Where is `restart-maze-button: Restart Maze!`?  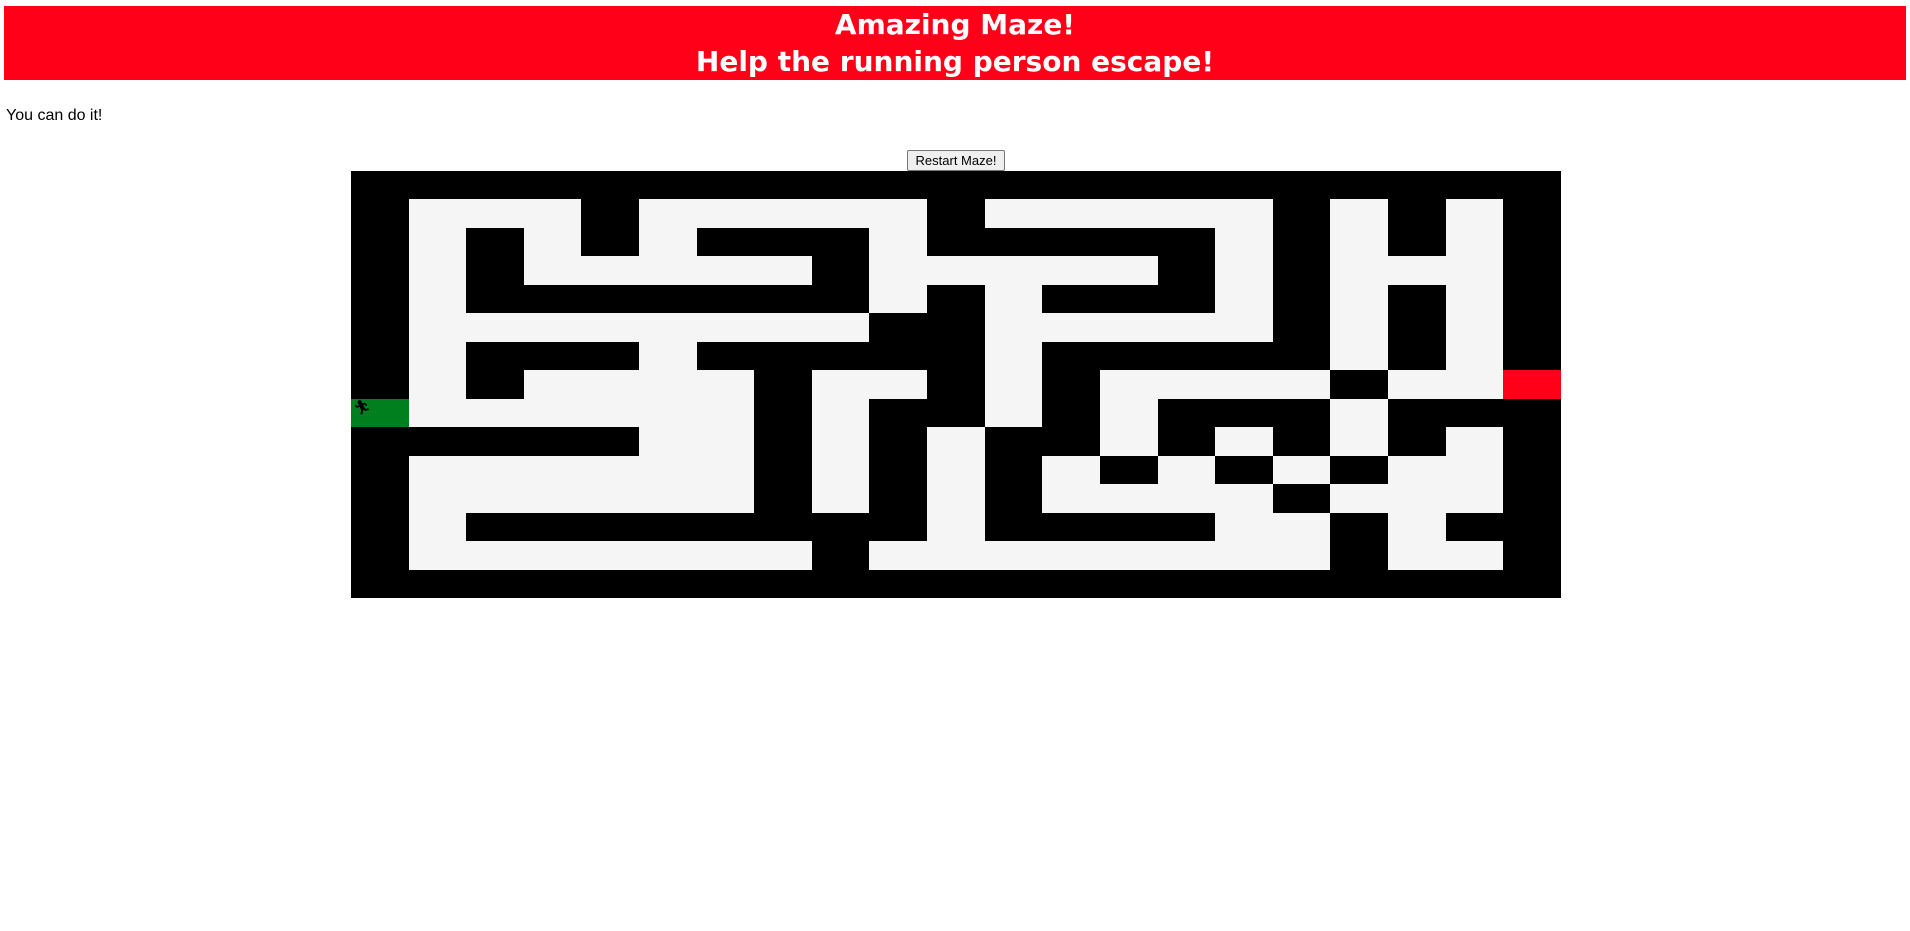 restart-maze-button: Restart Maze! is located at coordinates (956, 160).